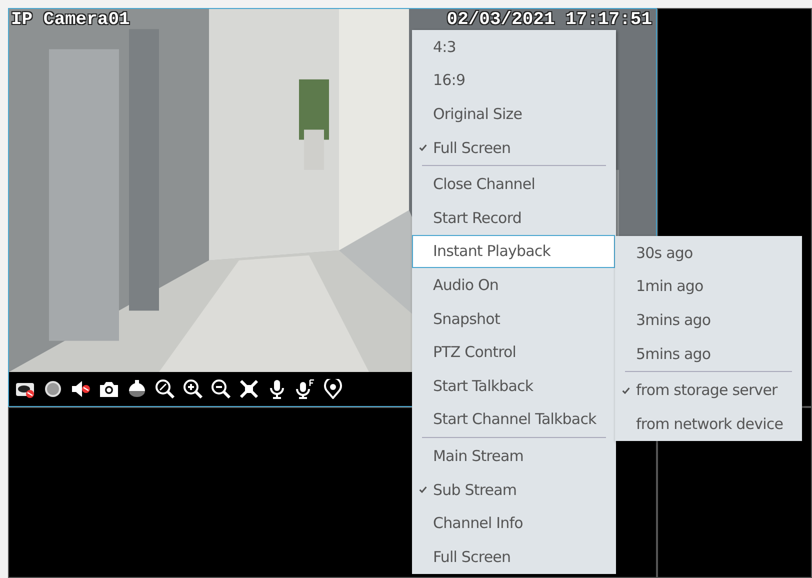 Image resolution: width=812 pixels, height=578 pixels. I want to click on fit-screen-icon, so click(249, 389).